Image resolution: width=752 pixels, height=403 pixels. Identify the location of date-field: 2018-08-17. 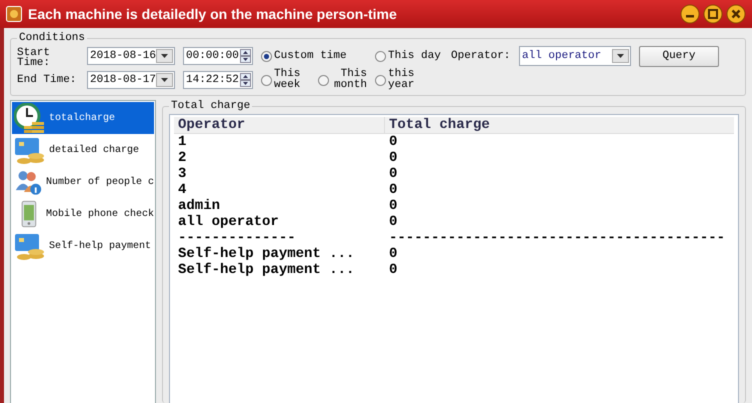
(131, 80).